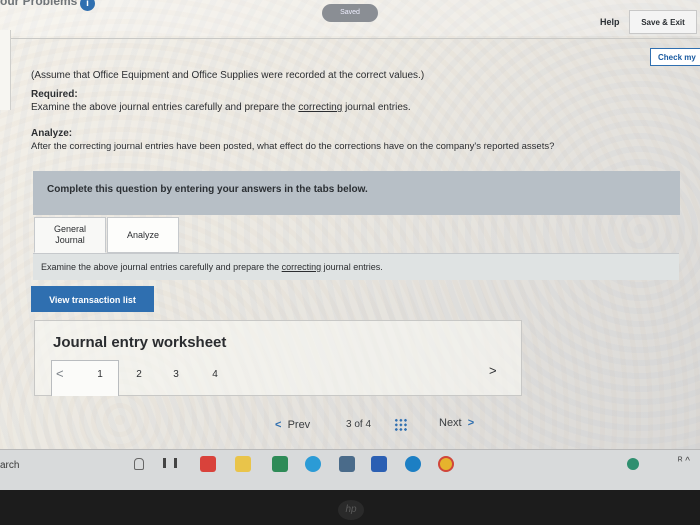  Describe the element at coordinates (663, 22) in the screenshot. I see `save-exit-button: Save & Exit` at that location.